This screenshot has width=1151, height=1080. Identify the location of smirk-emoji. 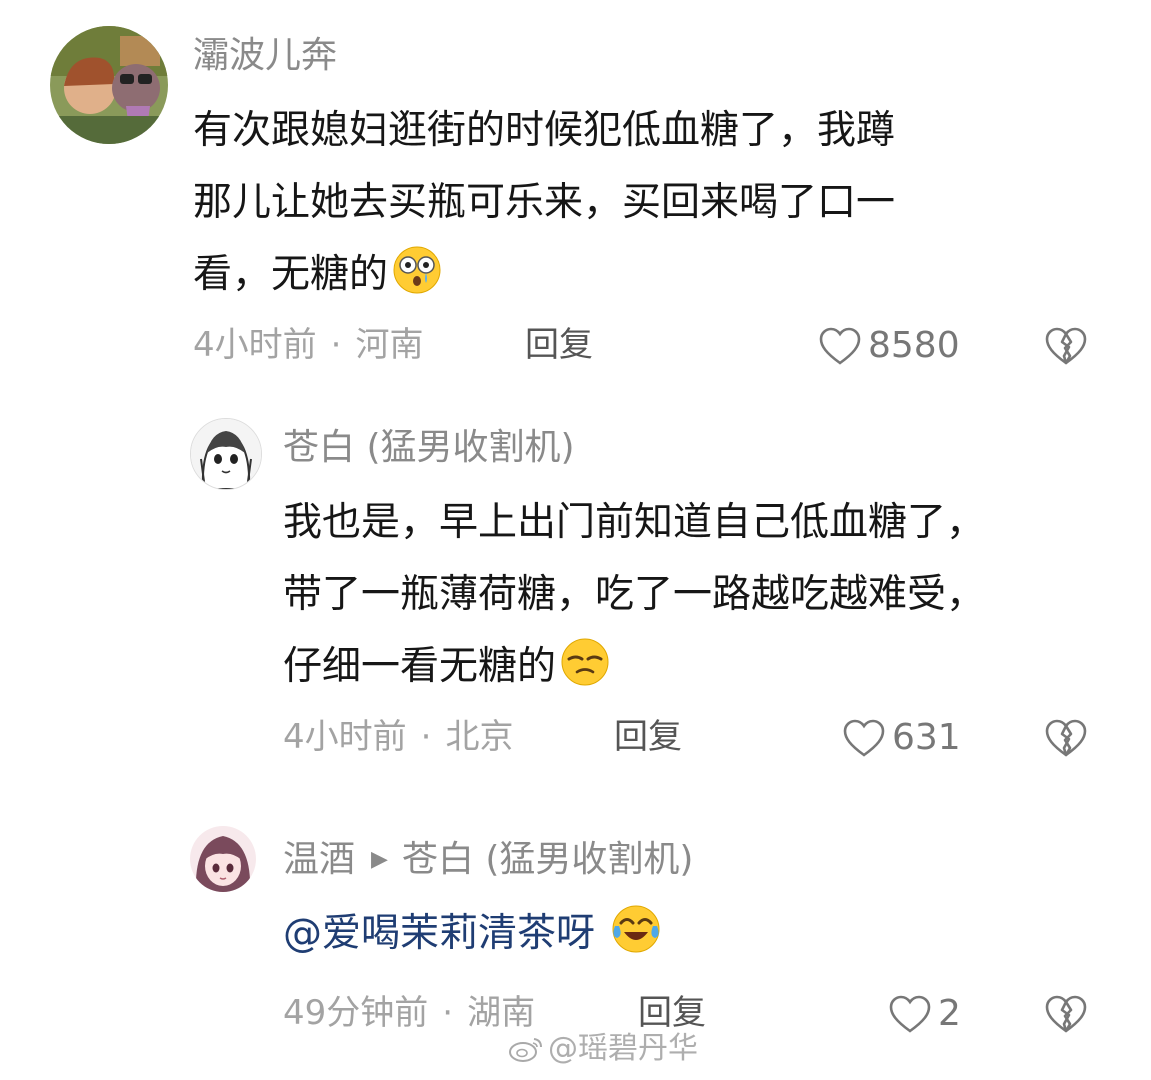
(585, 662).